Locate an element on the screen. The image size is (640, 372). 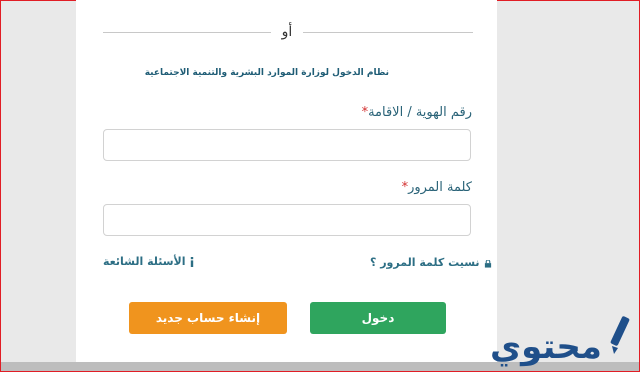
info-icon is located at coordinates (191, 261).